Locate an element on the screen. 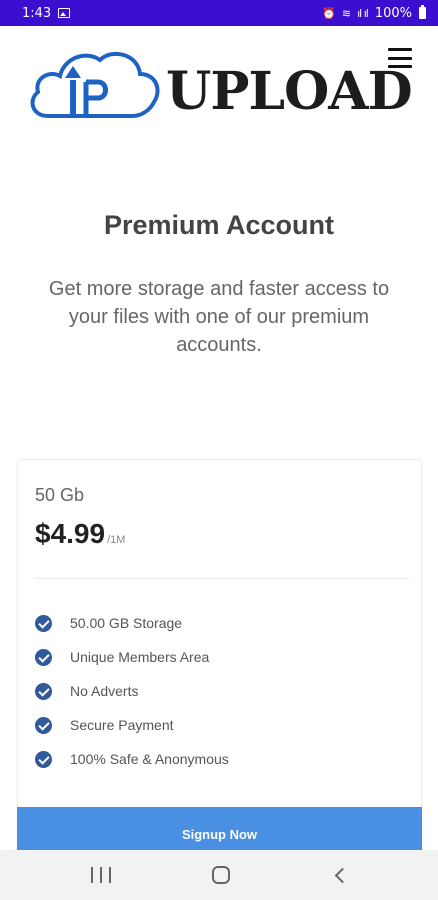 The width and height of the screenshot is (438, 900). feature-label: 50.00 GB Storage is located at coordinates (126, 623).